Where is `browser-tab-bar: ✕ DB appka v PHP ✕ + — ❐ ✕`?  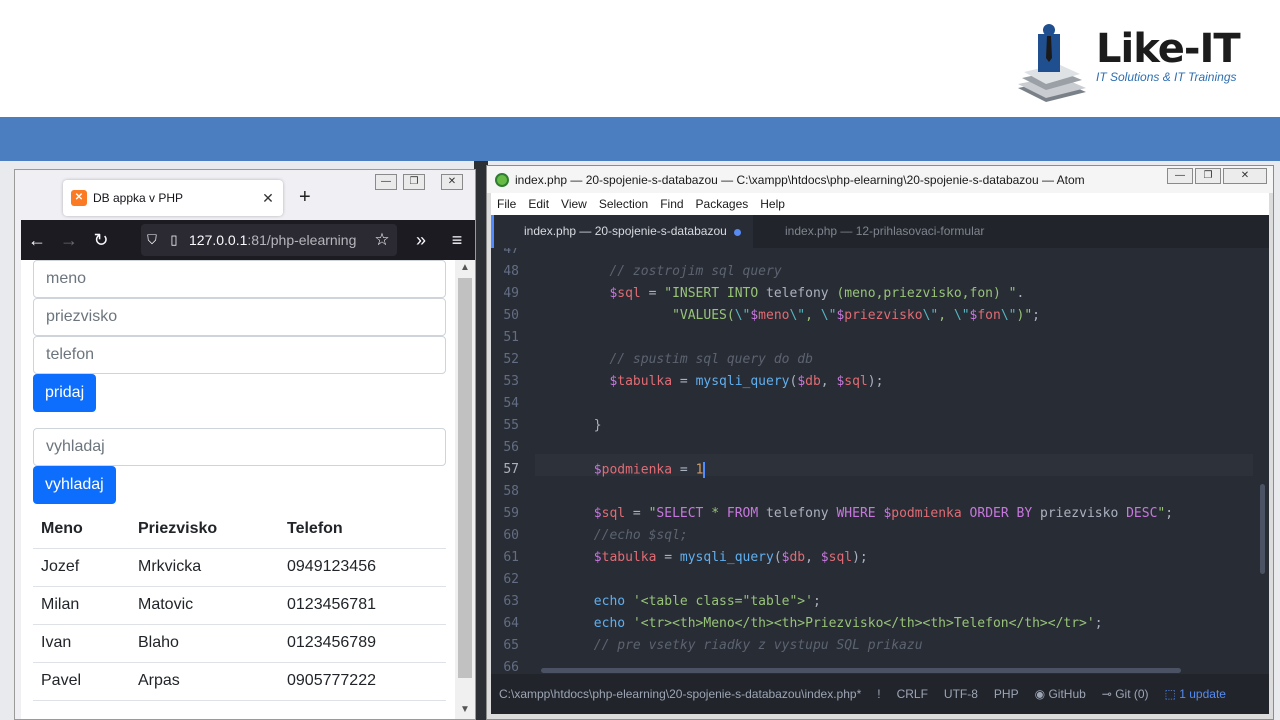 browser-tab-bar: ✕ DB appka v PHP ✕ + — ❐ ✕ is located at coordinates (245, 195).